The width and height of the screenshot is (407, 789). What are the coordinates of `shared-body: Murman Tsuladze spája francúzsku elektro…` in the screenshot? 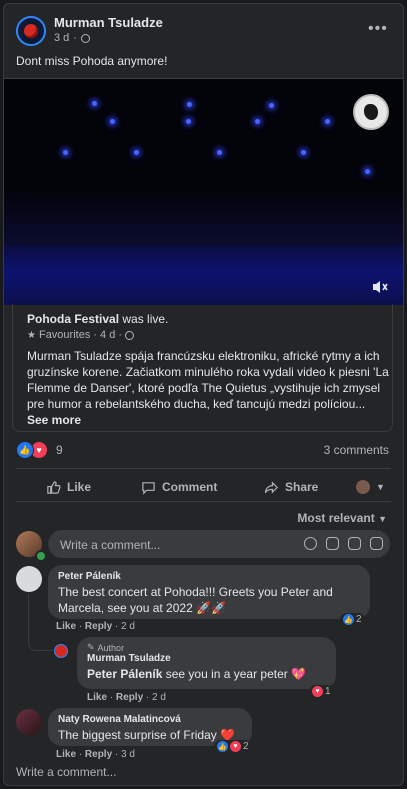 It's located at (208, 388).